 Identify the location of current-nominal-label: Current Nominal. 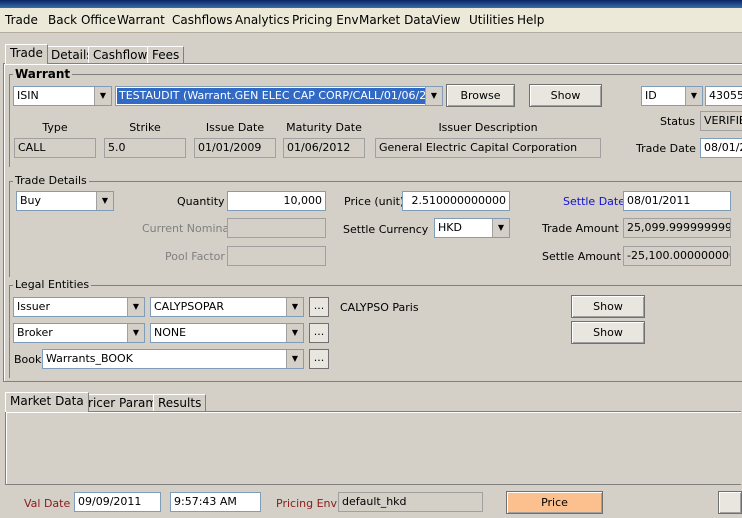
(187, 228).